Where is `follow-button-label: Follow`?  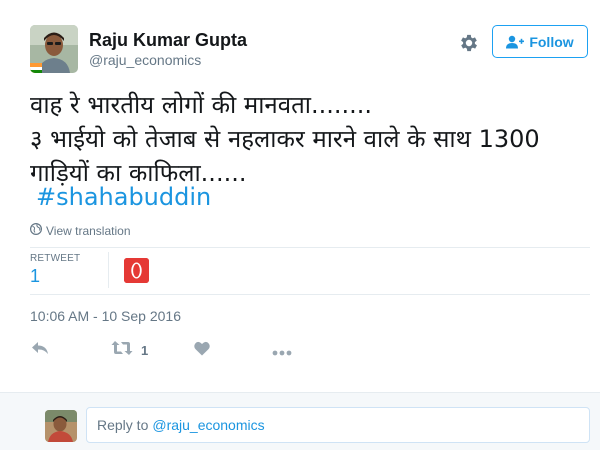 follow-button-label: Follow is located at coordinates (551, 41).